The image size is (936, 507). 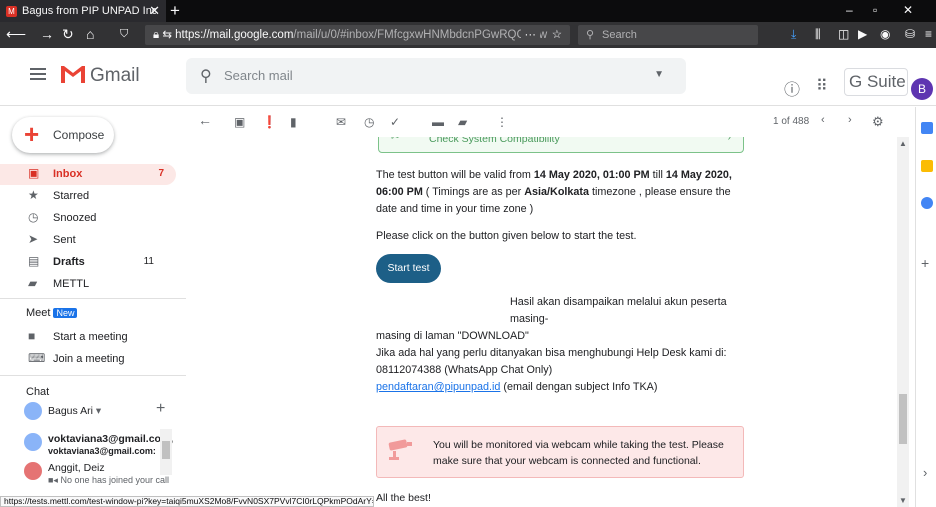 I want to click on scroll-down-icon: ▼, so click(x=903, y=500).